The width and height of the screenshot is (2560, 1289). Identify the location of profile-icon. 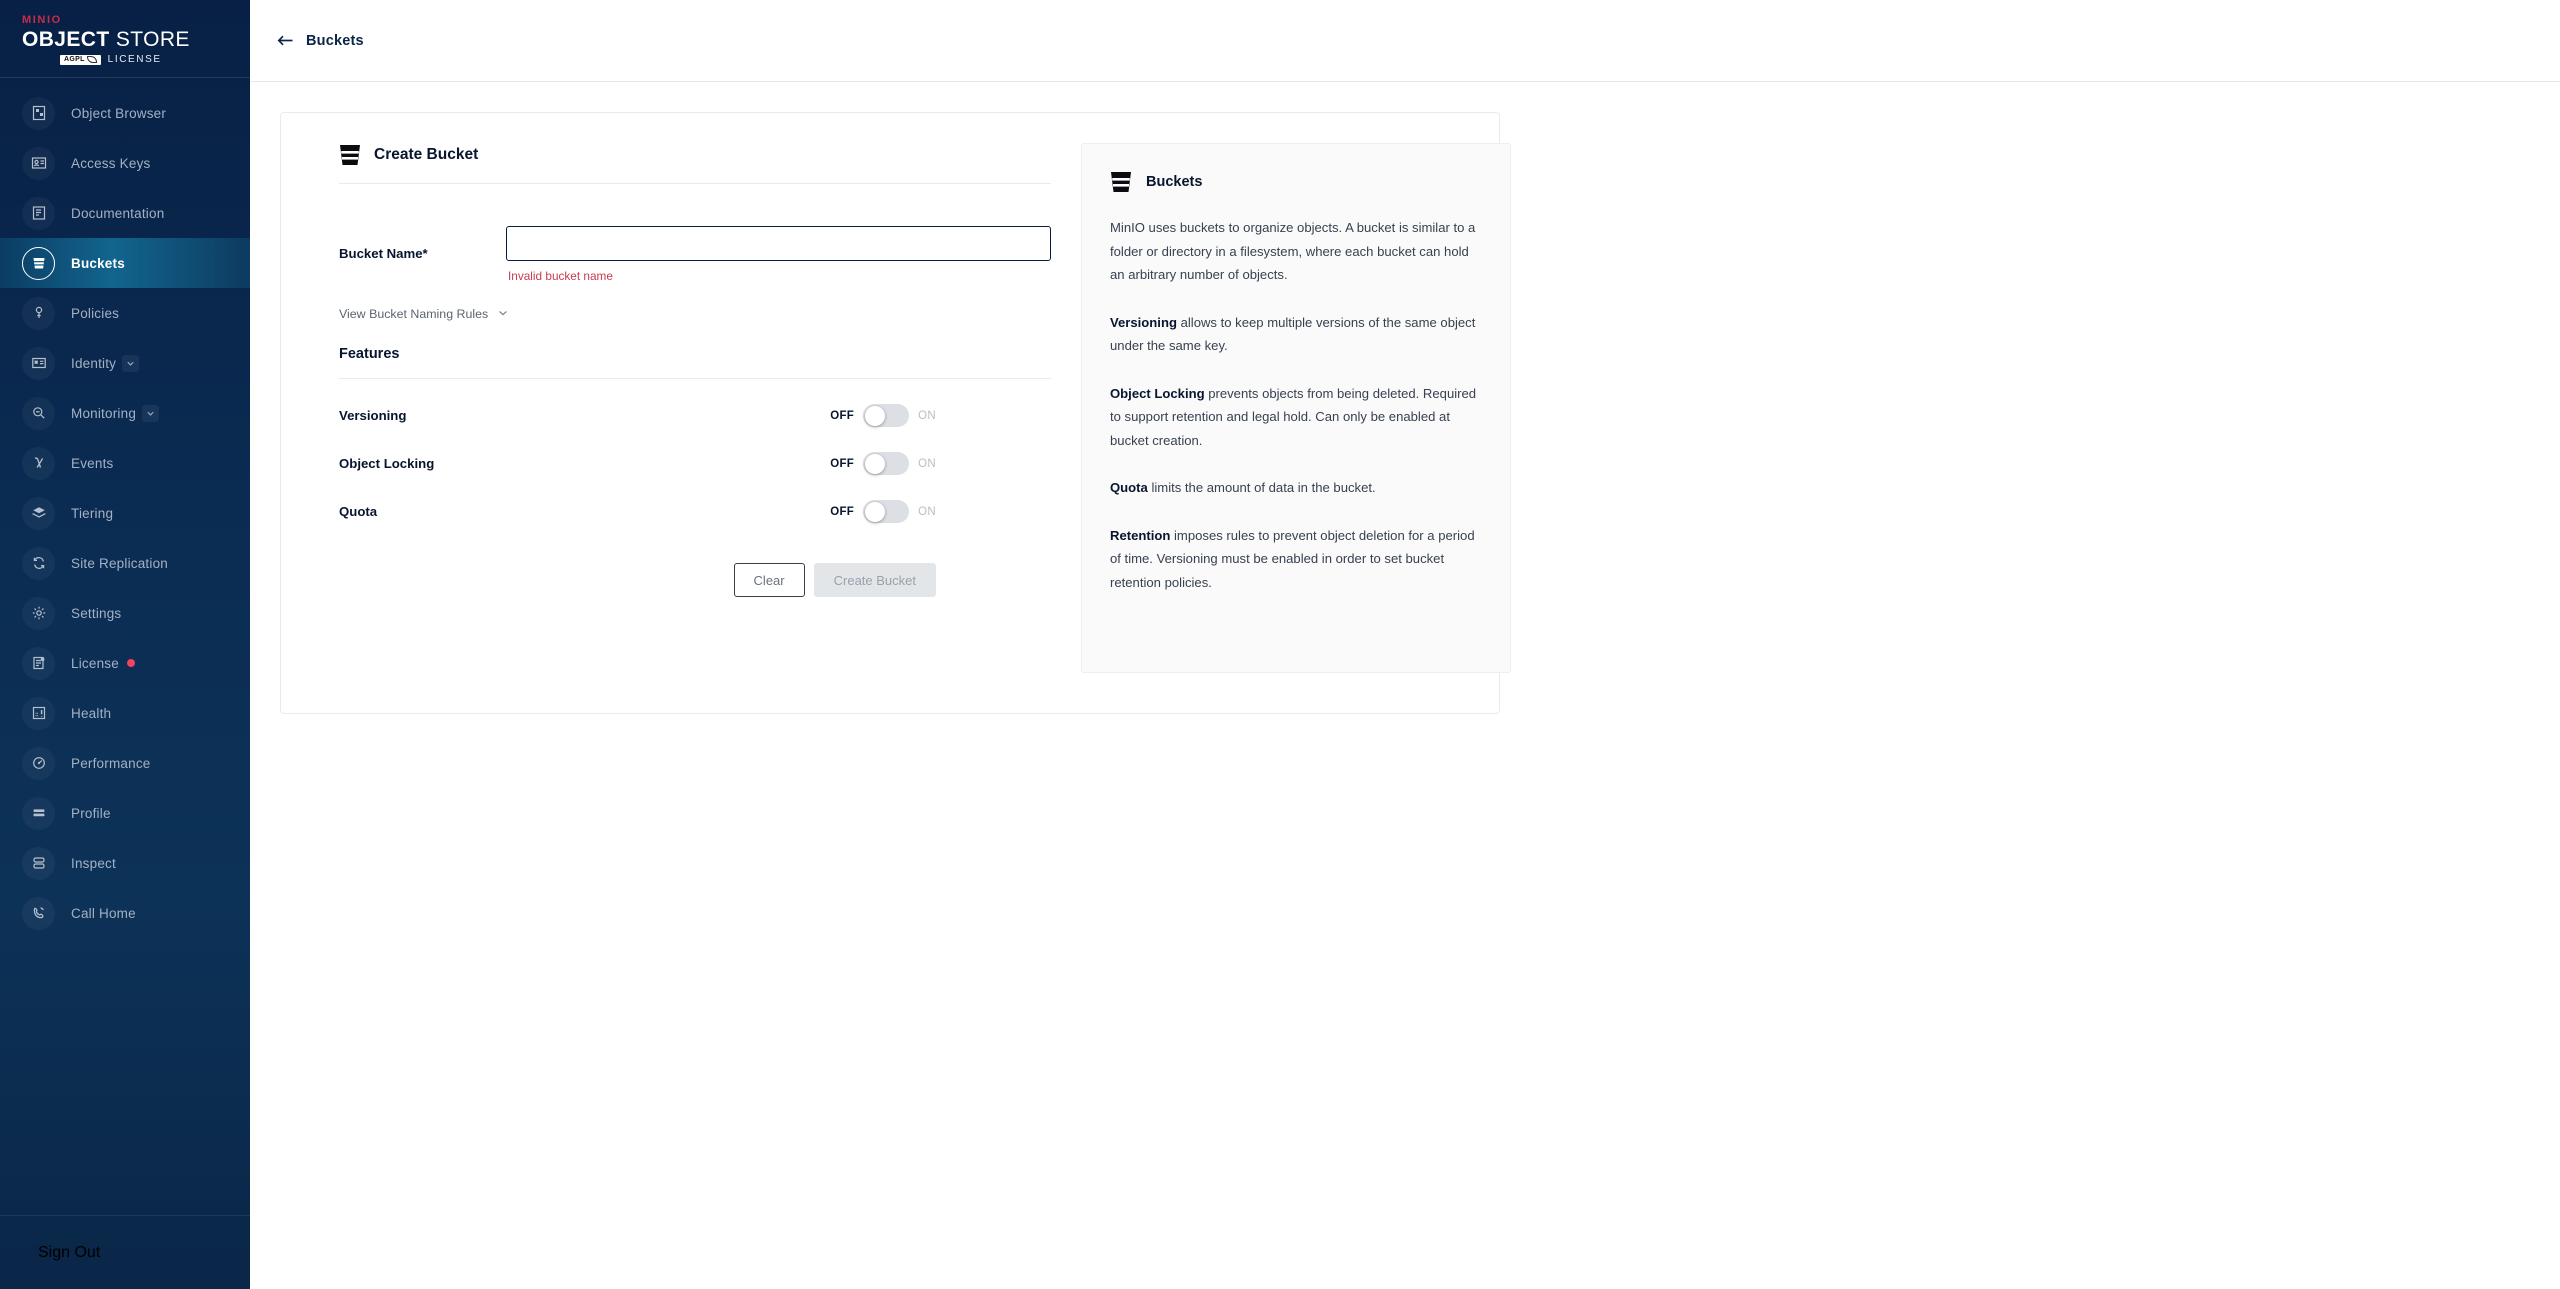
(38, 813).